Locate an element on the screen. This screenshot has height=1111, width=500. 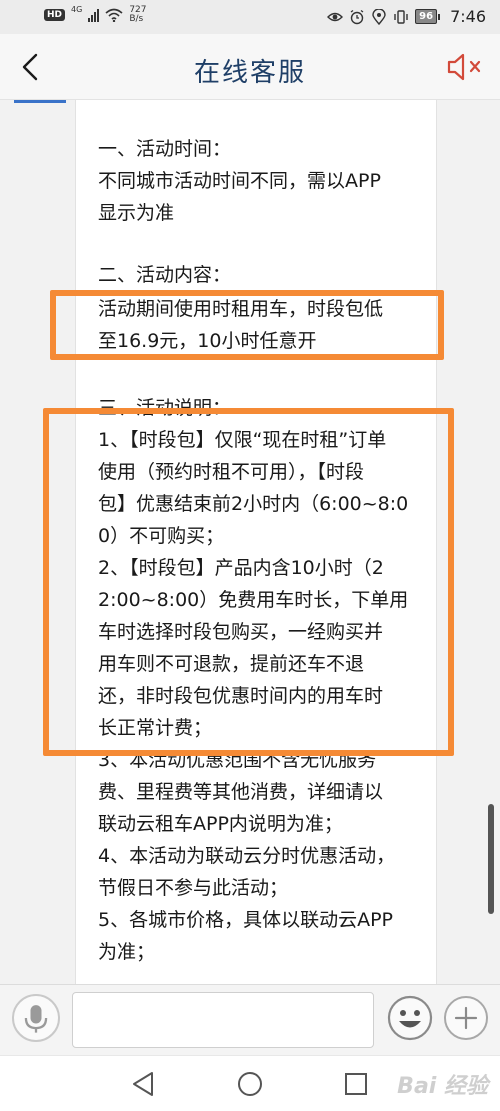
voice-button is located at coordinates (36, 1018).